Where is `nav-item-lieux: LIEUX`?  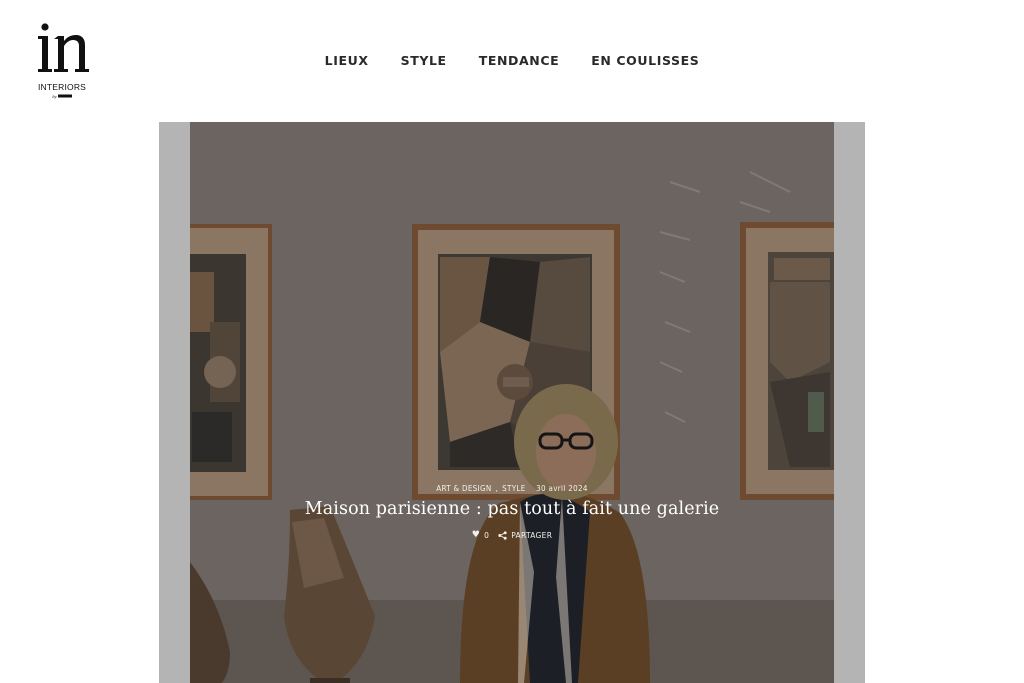
nav-item-lieux: LIEUX is located at coordinates (347, 60).